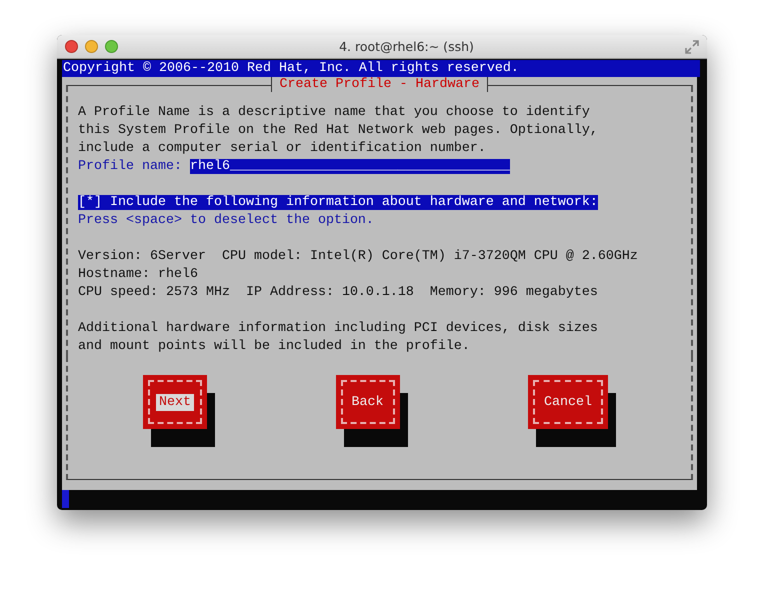 The image size is (764, 590). What do you see at coordinates (338, 329) in the screenshot?
I see `note-text: Additional hardware information including PCI devices, disk sizes` at bounding box center [338, 329].